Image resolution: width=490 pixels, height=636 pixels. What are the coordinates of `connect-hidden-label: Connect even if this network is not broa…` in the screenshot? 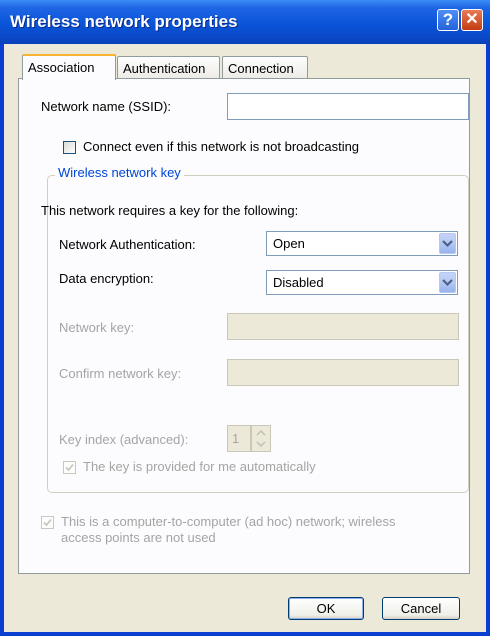 It's located at (221, 146).